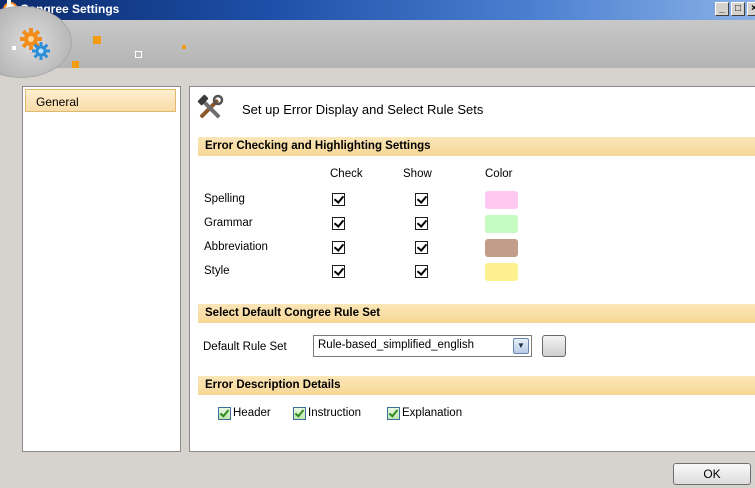  I want to click on column-header-check: Check, so click(346, 174).